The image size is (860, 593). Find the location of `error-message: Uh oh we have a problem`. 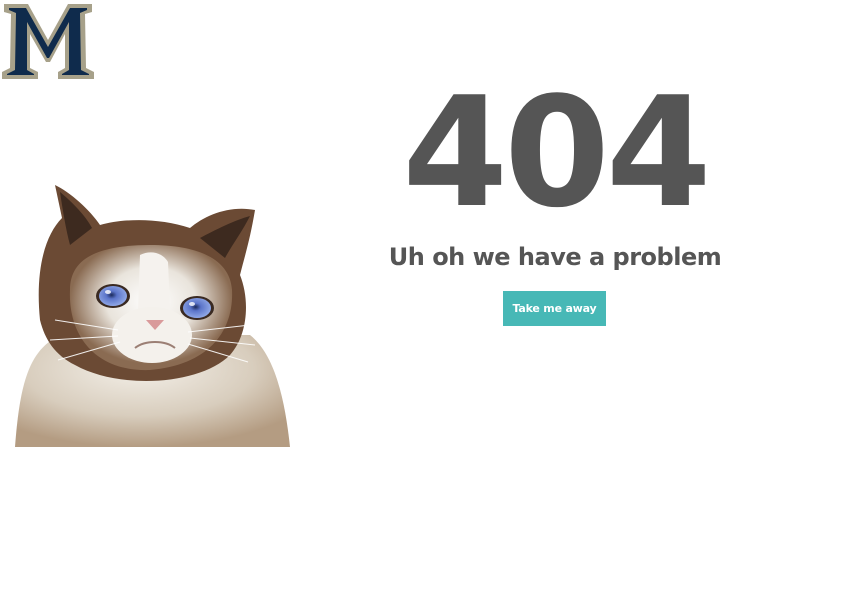

error-message: Uh oh we have a problem is located at coordinates (555, 257).